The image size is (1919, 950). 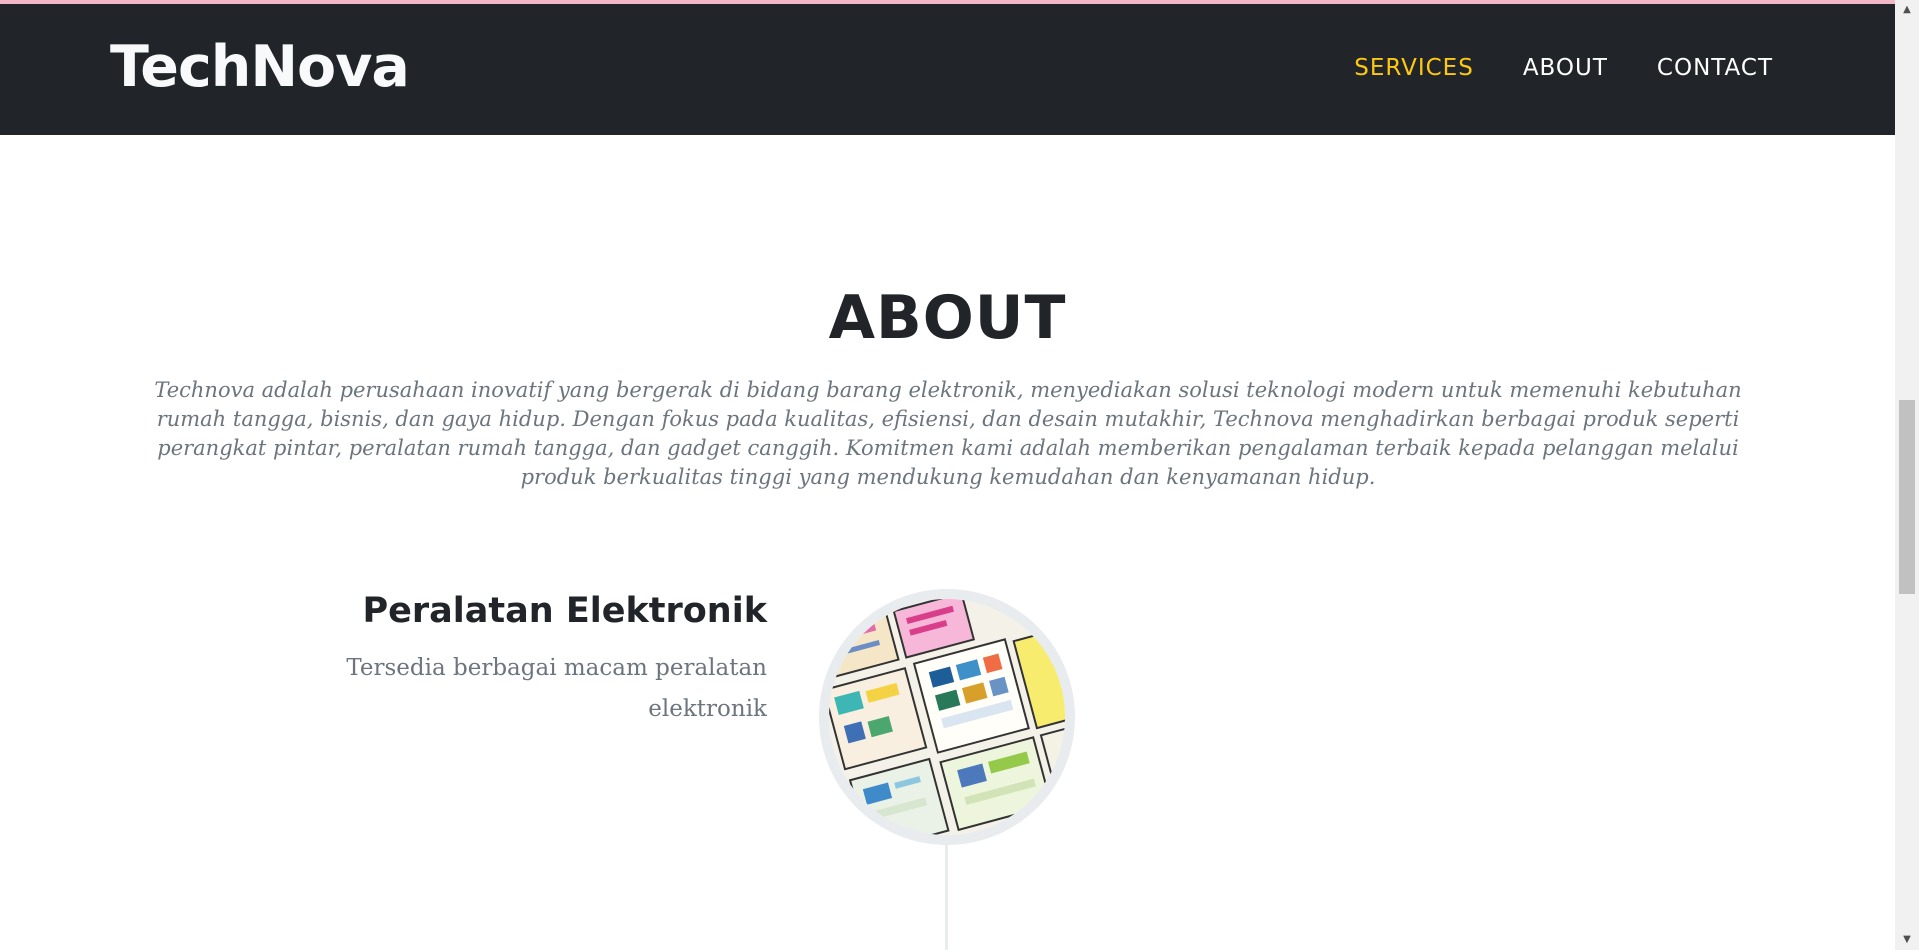 I want to click on timeline-item-heading: Peralatan Elektronik, so click(x=564, y=611).